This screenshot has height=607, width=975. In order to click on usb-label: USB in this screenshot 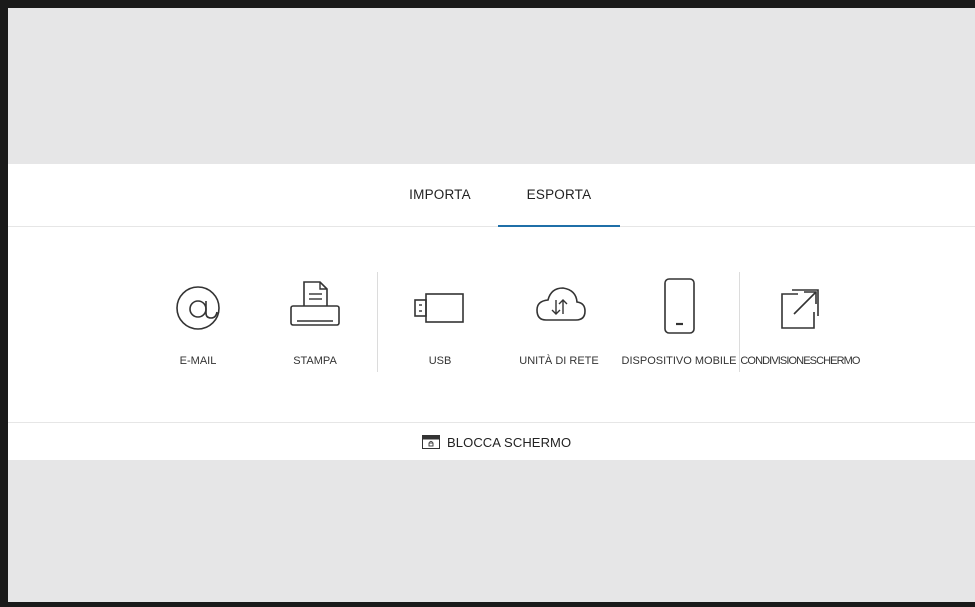, I will do `click(440, 361)`.